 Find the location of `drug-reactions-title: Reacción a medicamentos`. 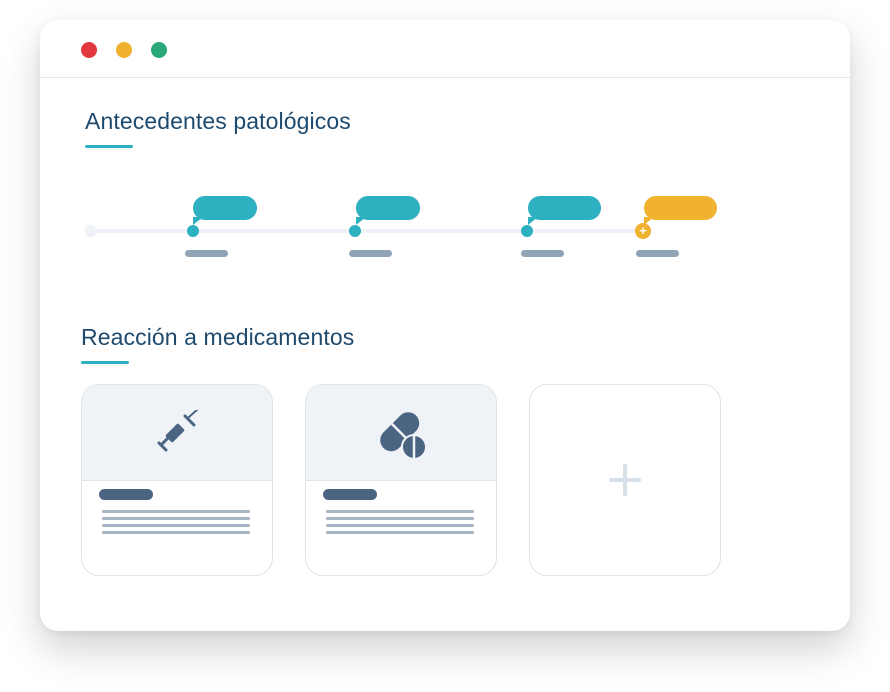

drug-reactions-title: Reacción a medicamentos is located at coordinates (218, 337).